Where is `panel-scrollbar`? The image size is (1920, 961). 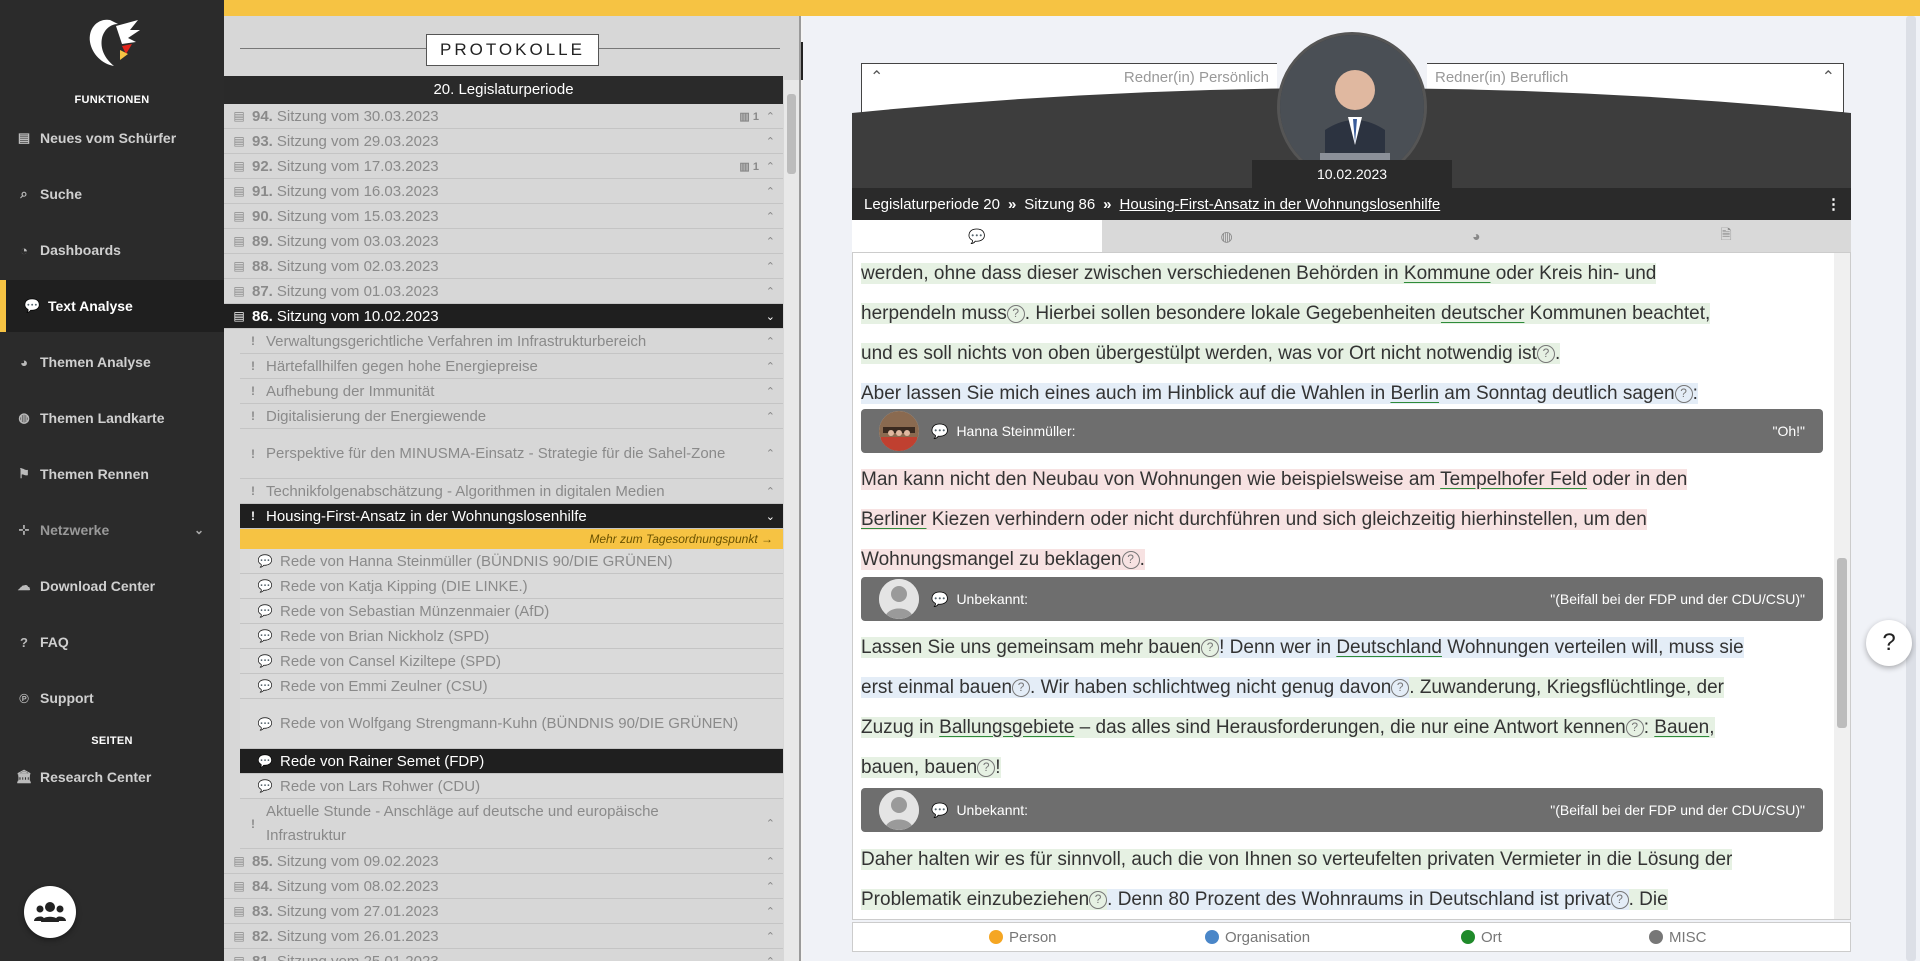 panel-scrollbar is located at coordinates (791, 520).